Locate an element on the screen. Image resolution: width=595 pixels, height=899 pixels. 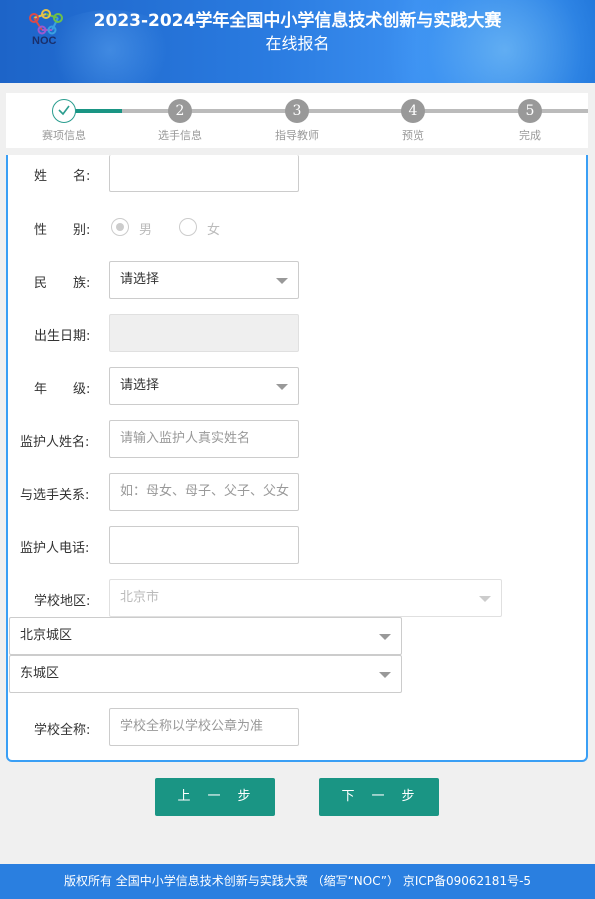
progress-steps: 赛项信息 2 选手信息 3 指导教师 4 预览 5 完成 is located at coordinates (297, 120).